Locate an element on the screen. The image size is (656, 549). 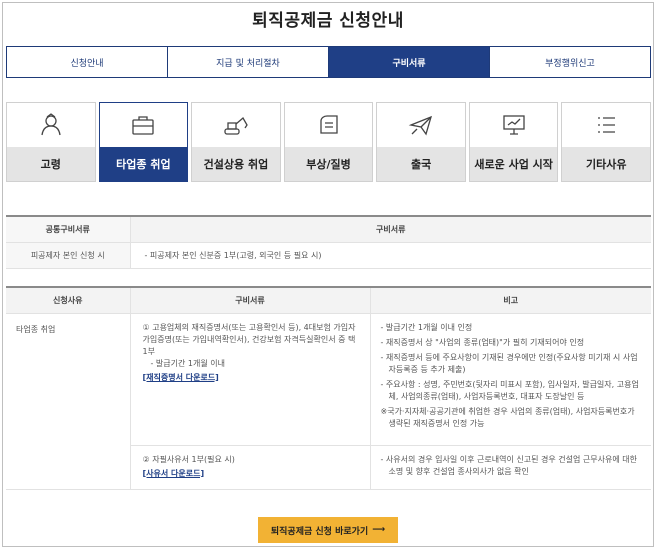
arrow-right-icon: ⟶ is located at coordinates (379, 530).